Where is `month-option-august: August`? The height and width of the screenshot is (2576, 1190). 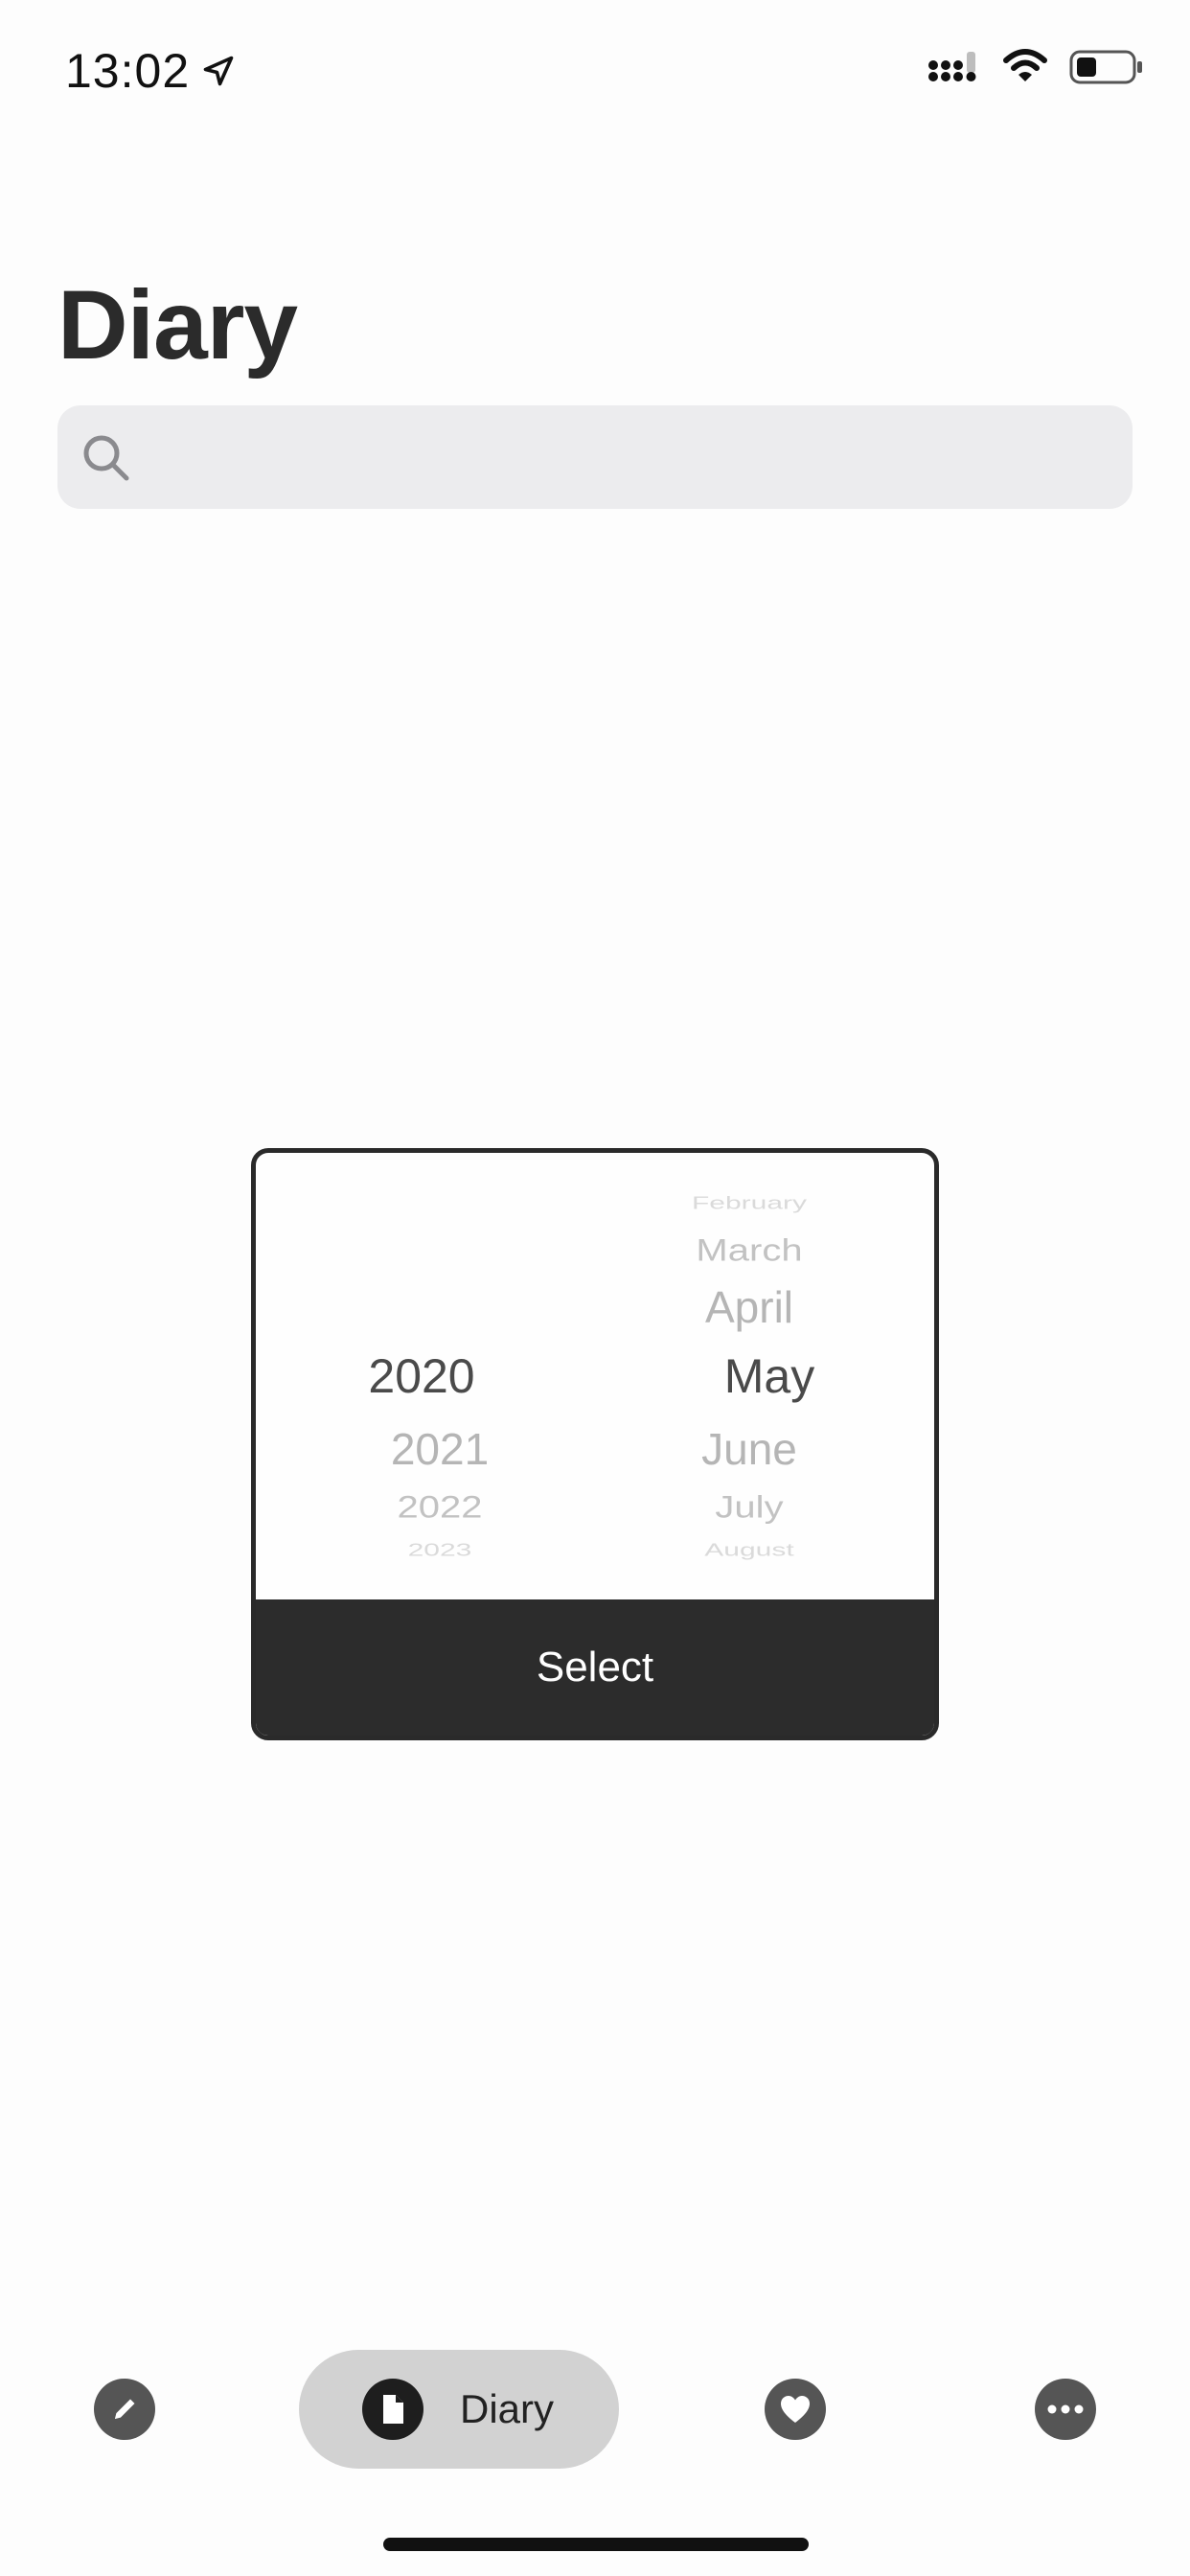
month-option-august: August is located at coordinates (748, 1550).